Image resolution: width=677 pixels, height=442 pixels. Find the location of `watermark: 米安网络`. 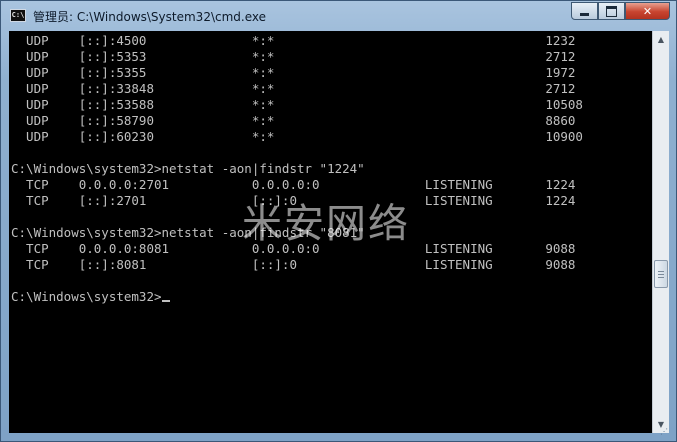

watermark: 米安网络 is located at coordinates (326, 224).